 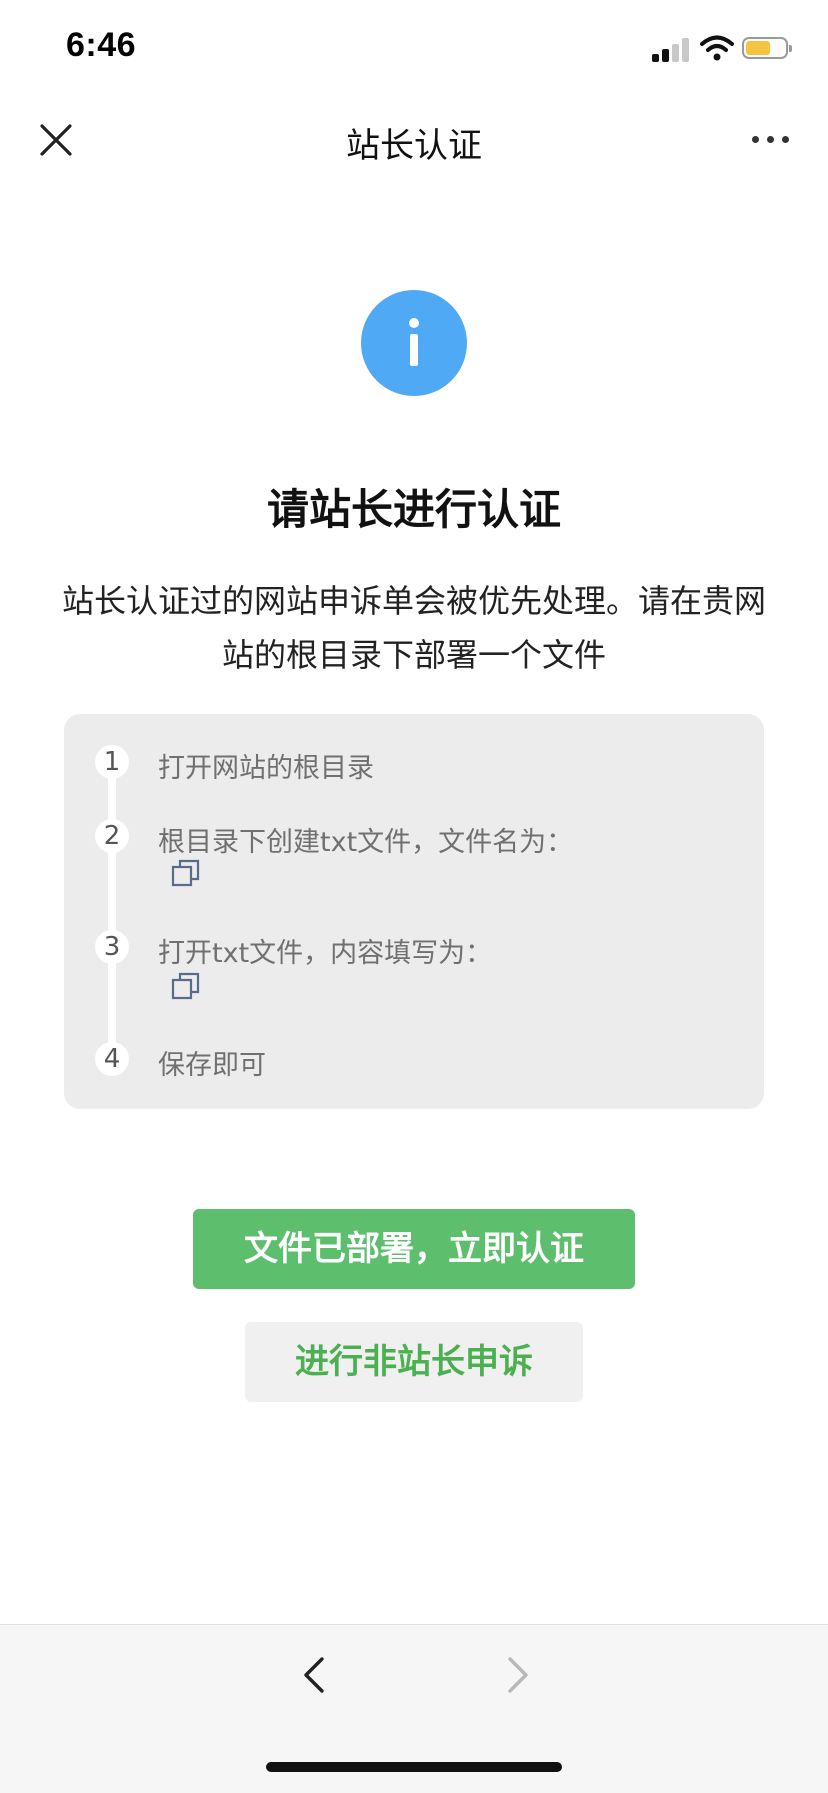 What do you see at coordinates (767, 48) in the screenshot?
I see `battery-icon` at bounding box center [767, 48].